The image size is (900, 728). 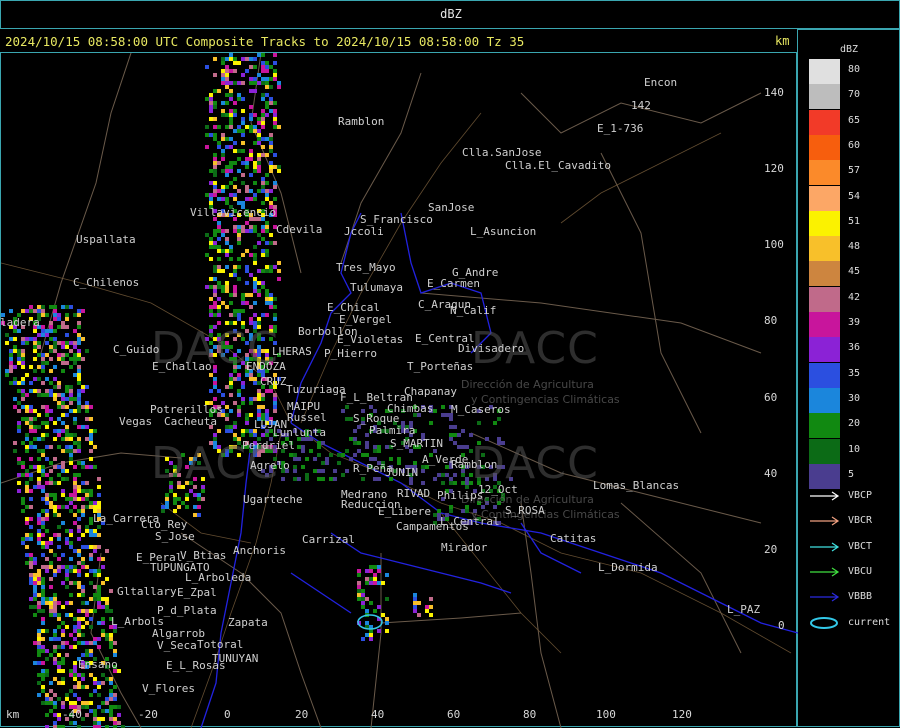 What do you see at coordinates (849, 350) in the screenshot?
I see `legend-entry: 36` at bounding box center [849, 350].